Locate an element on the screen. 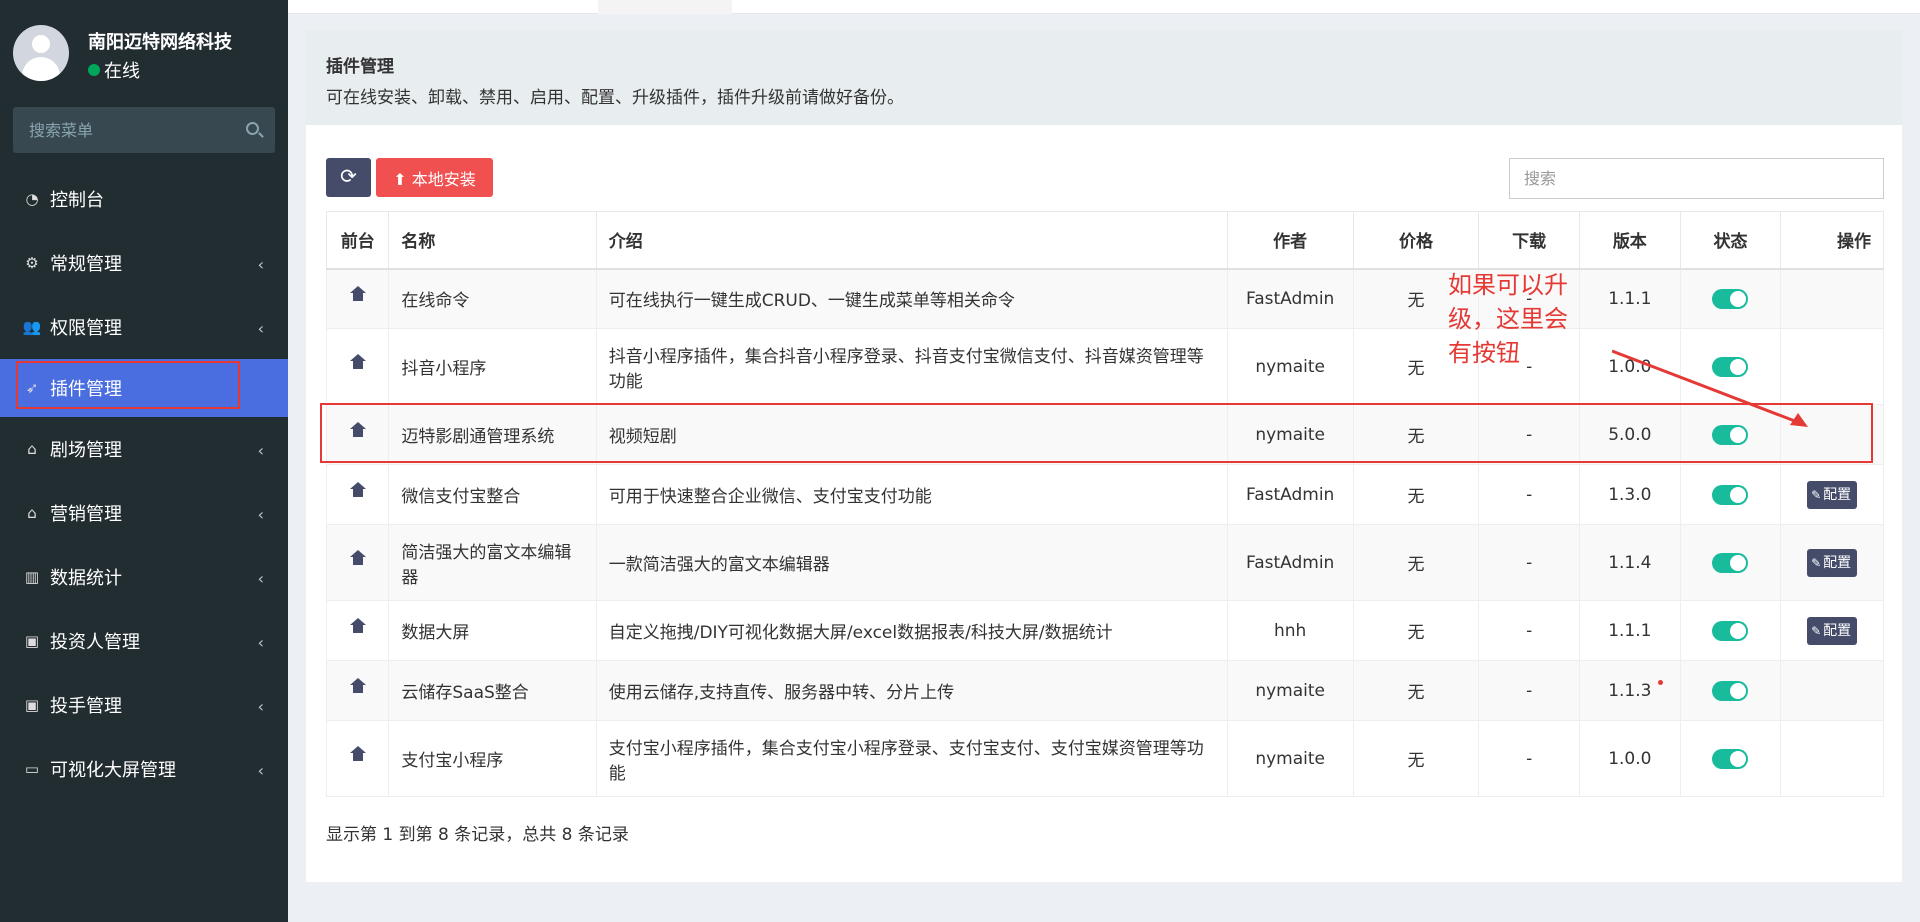 The width and height of the screenshot is (1920, 922). cell-version: 1.3.0 is located at coordinates (1630, 494).